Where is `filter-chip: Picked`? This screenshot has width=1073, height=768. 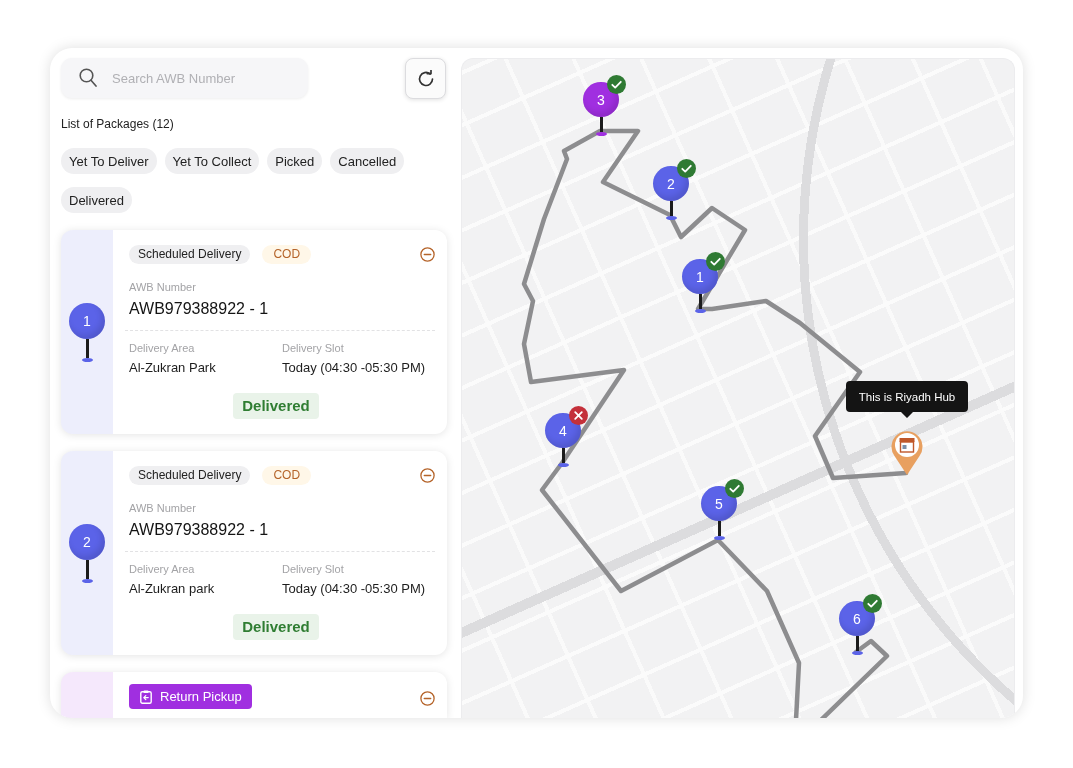
filter-chip: Picked is located at coordinates (295, 161).